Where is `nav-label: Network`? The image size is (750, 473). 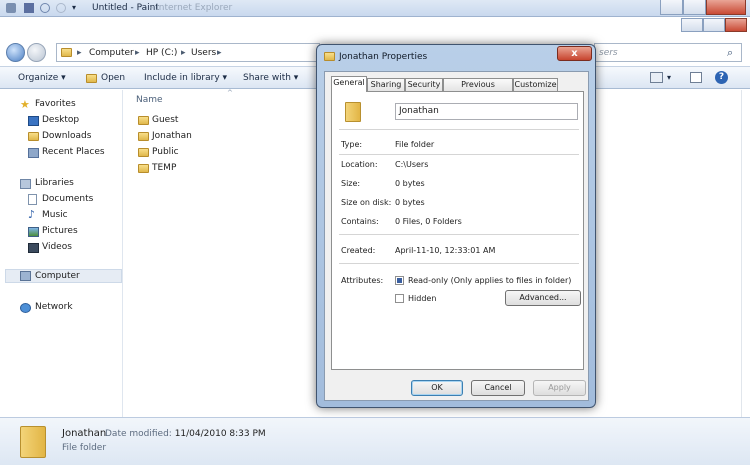 nav-label: Network is located at coordinates (54, 307).